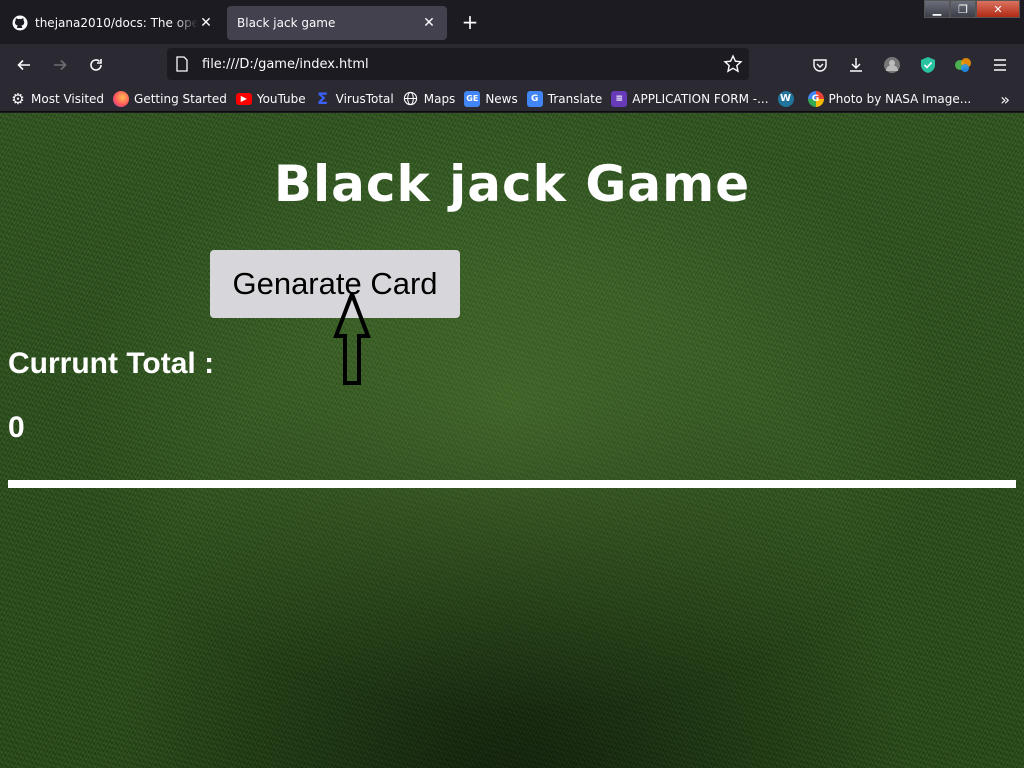  I want to click on navigation-toolbar, so click(512, 65).